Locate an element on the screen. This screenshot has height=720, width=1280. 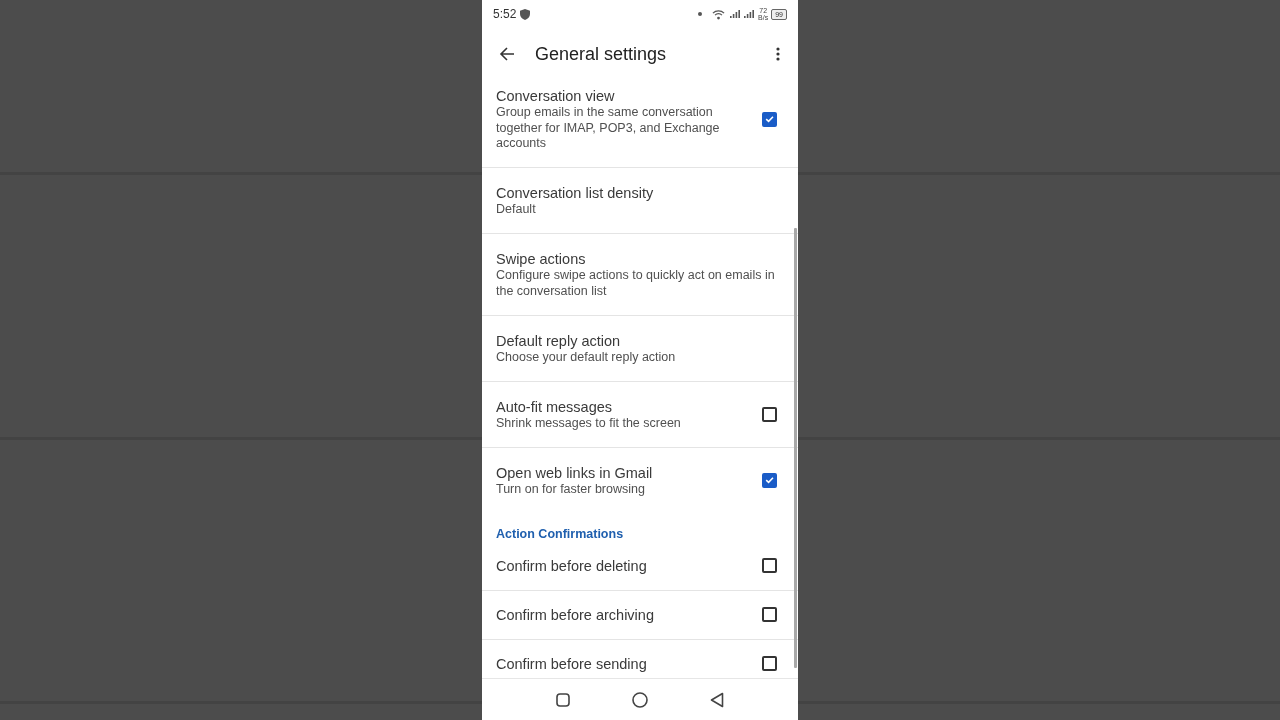
setting-description: Shrink messages to fit the screen is located at coordinates (588, 423).